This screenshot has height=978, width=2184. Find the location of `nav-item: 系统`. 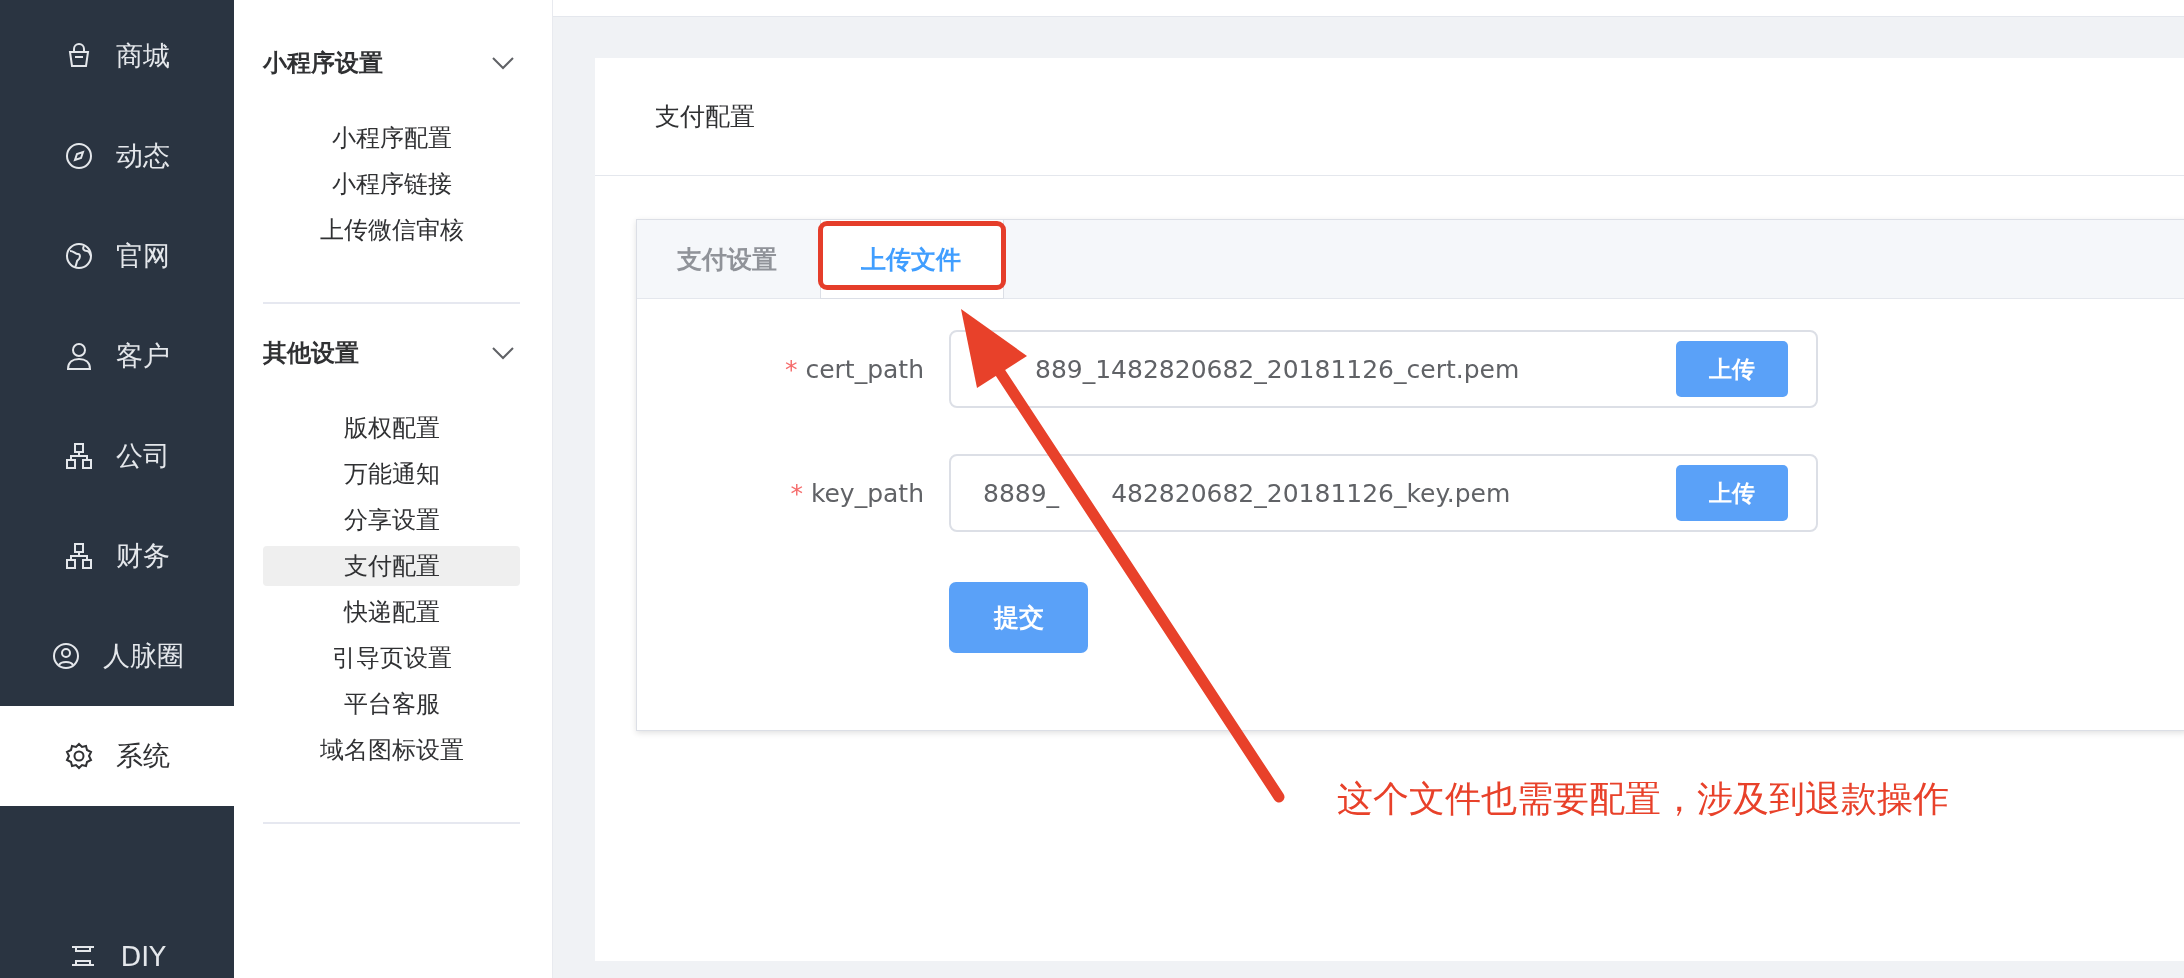

nav-item: 系统 is located at coordinates (117, 756).